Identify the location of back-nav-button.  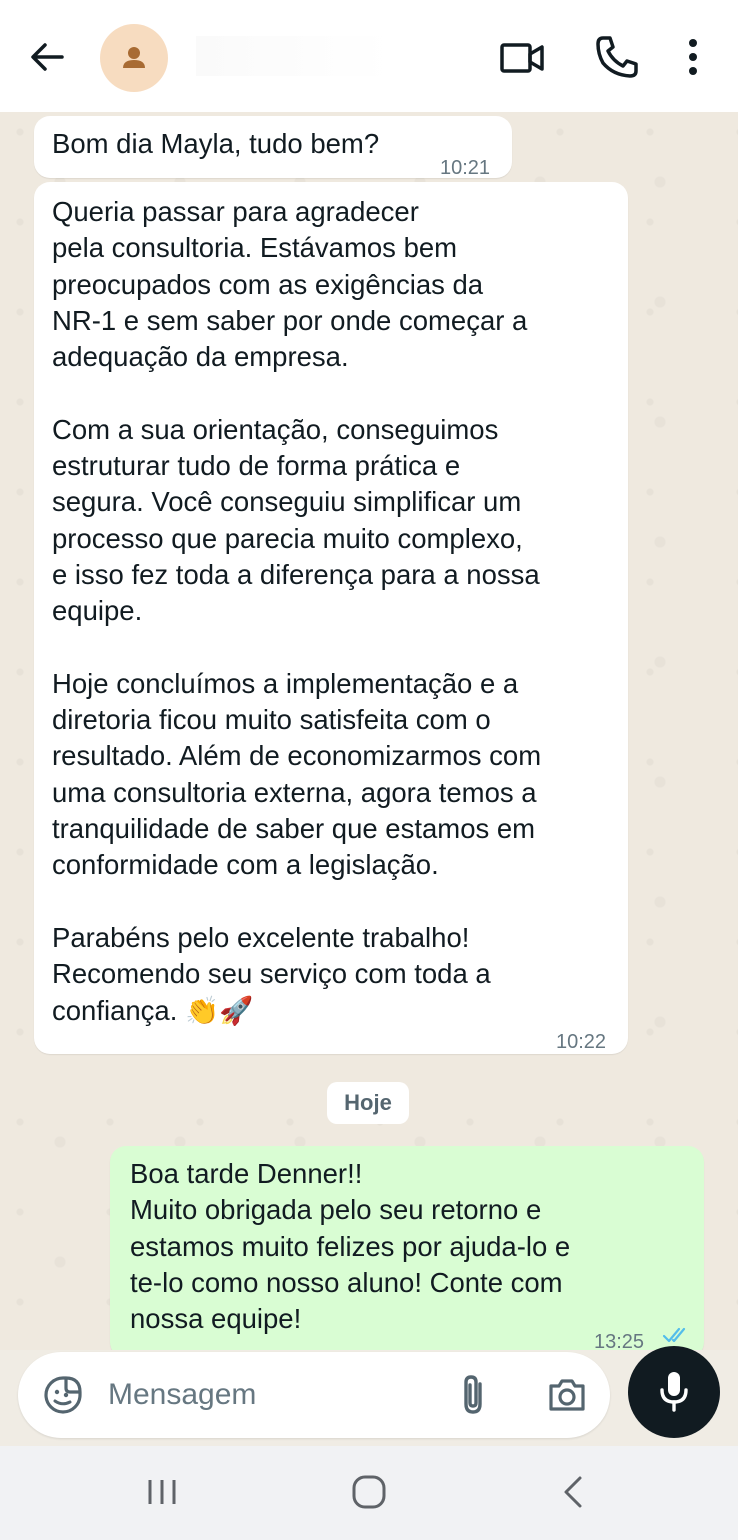
(573, 1494).